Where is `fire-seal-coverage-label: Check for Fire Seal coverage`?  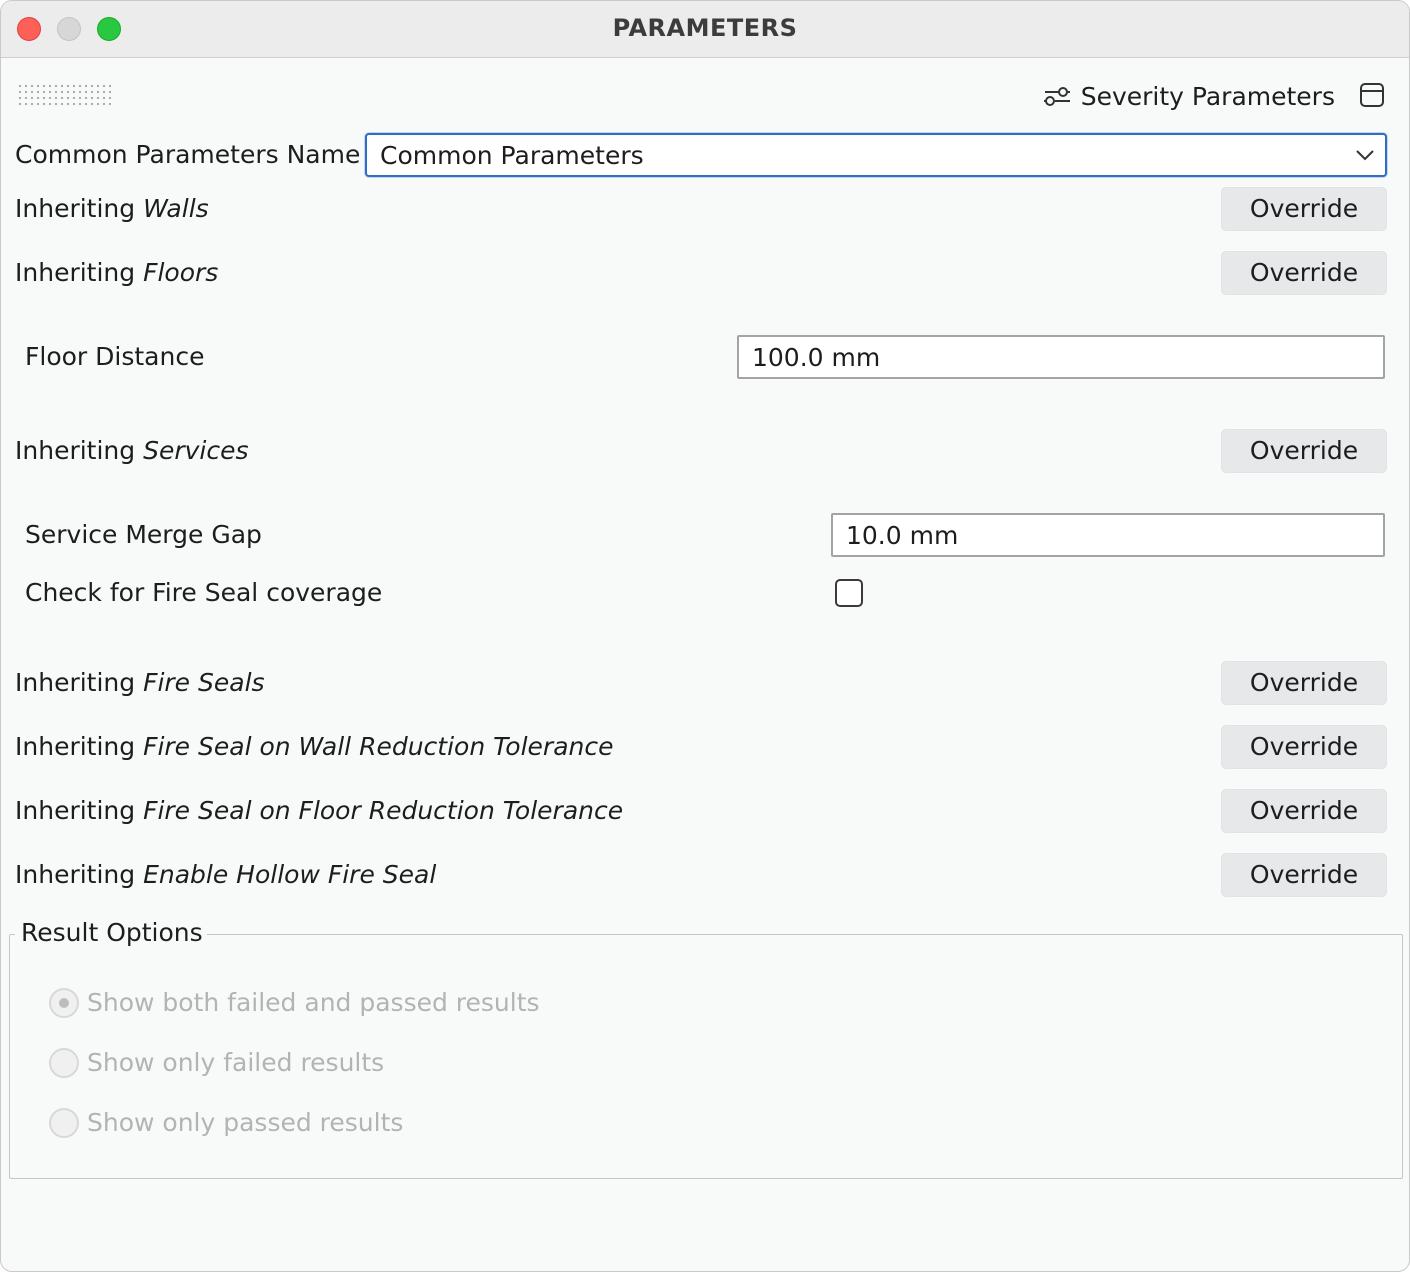
fire-seal-coverage-label: Check for Fire Seal coverage is located at coordinates (204, 592).